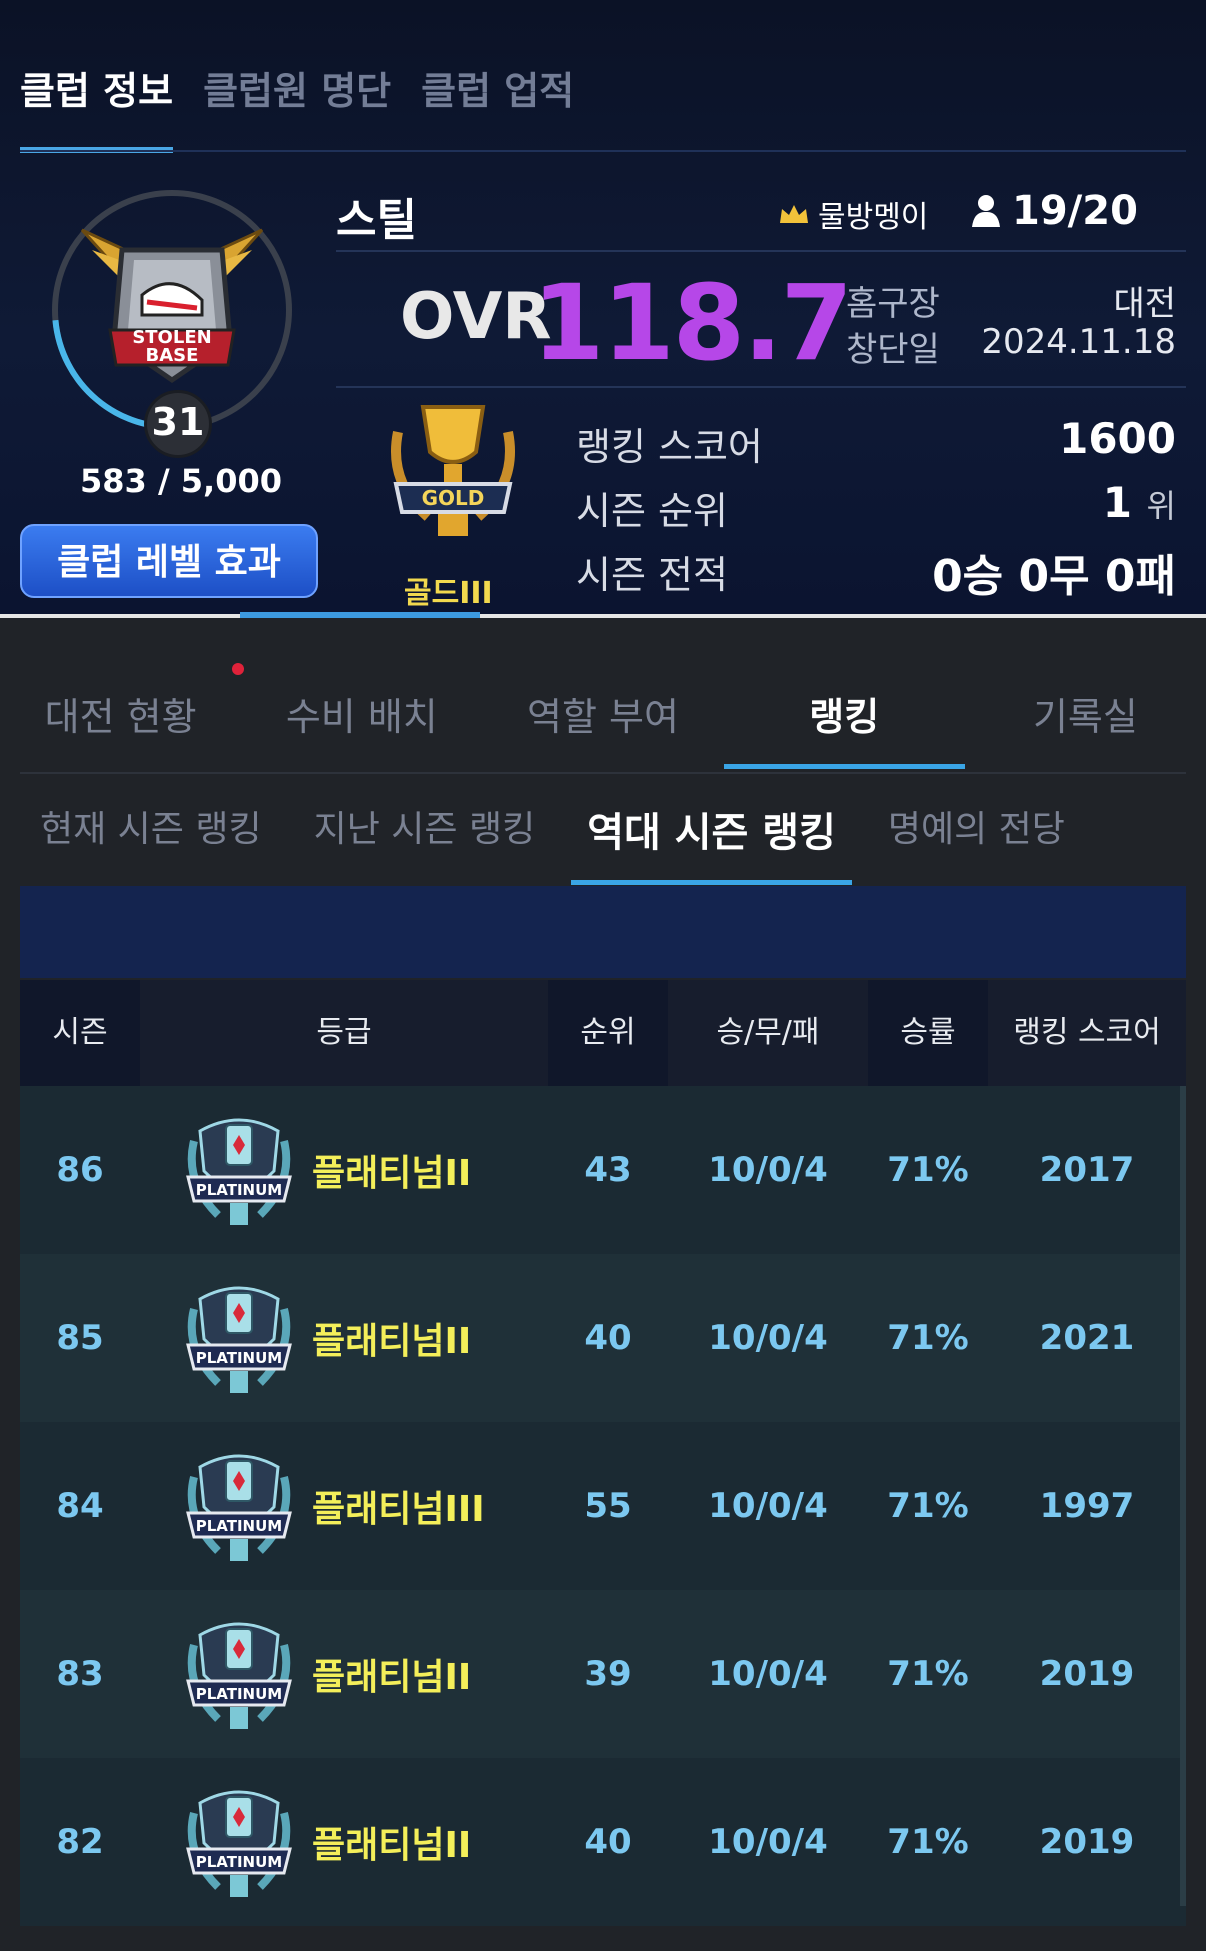  I want to click on tab-hall-of-fame: 명예의 전당, so click(976, 844).